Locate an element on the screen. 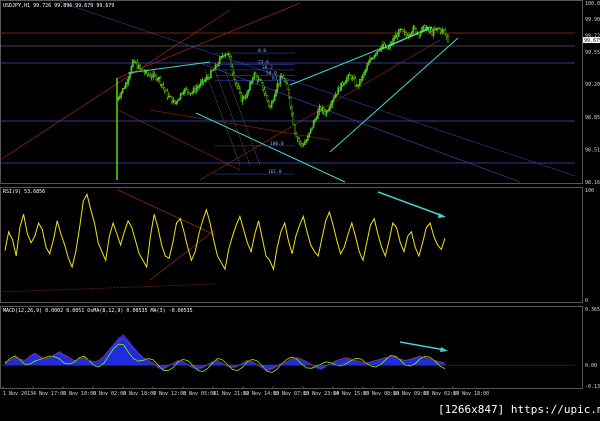 The image size is (600, 421). fib-level-label: 38.2 is located at coordinates (267, 68).